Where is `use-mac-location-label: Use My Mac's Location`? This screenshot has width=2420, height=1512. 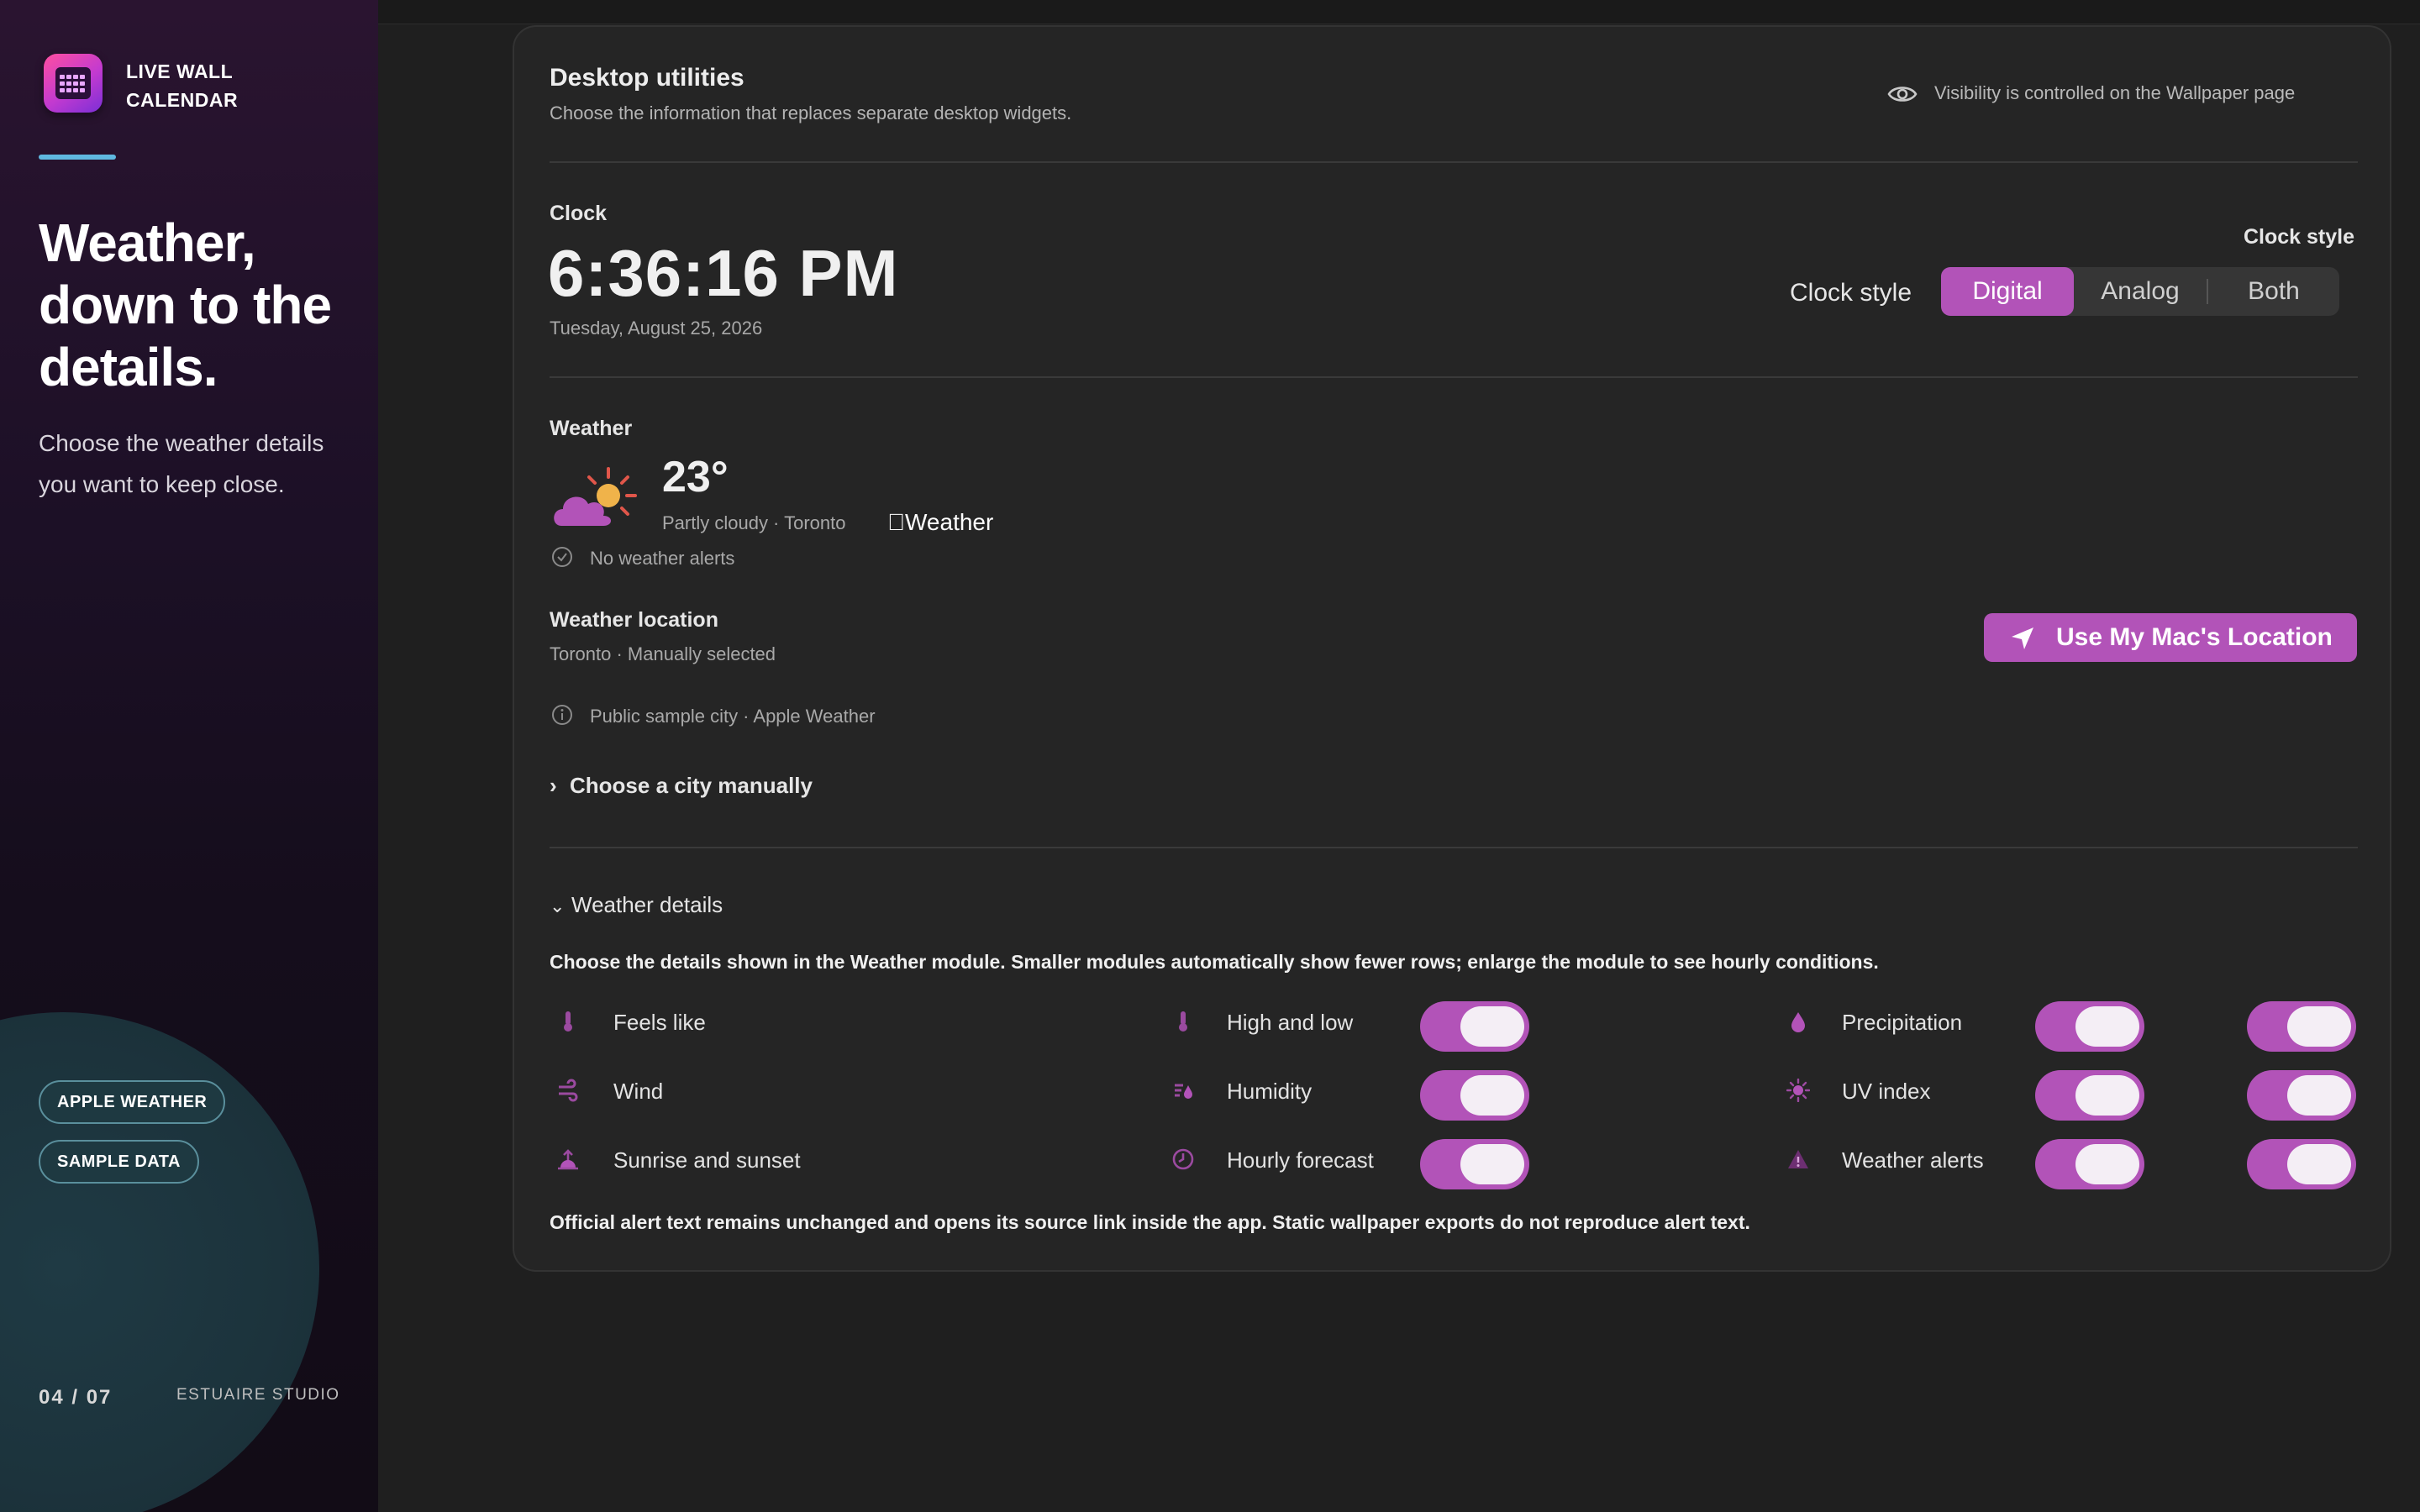 use-mac-location-label: Use My Mac's Location is located at coordinates (2194, 637).